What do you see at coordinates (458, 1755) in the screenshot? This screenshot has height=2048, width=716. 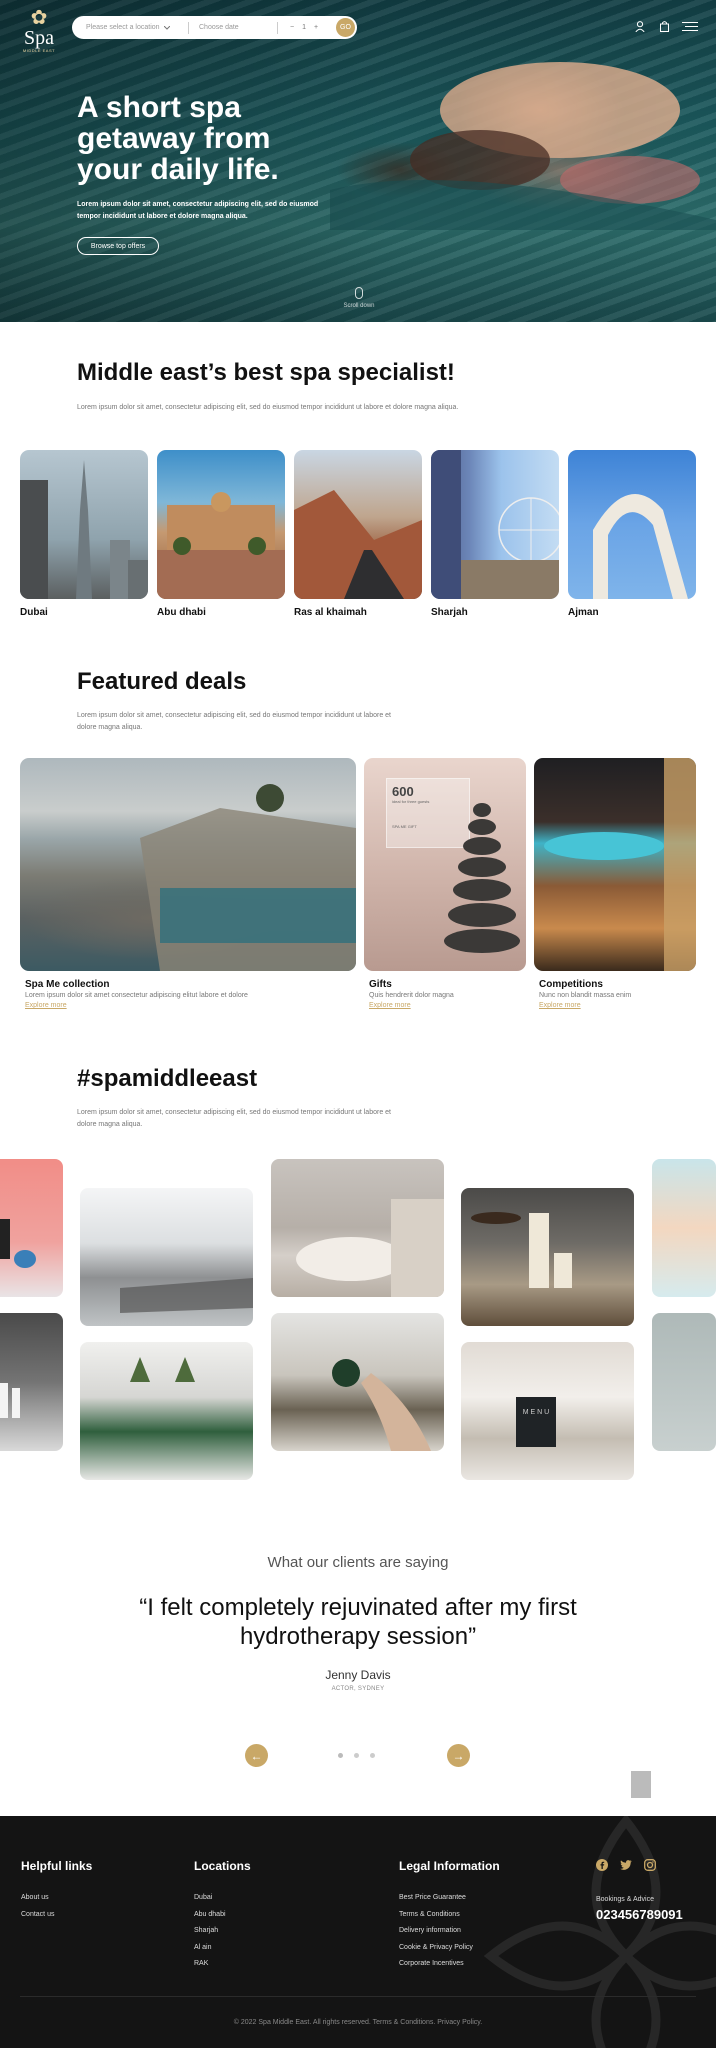 I see `next-testimonial-button: →` at bounding box center [458, 1755].